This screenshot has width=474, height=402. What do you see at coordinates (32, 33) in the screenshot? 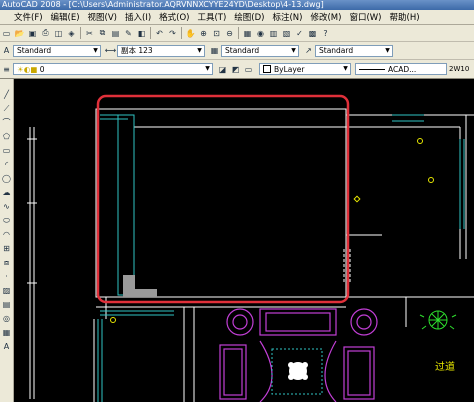
I see `save-icon: ▣` at bounding box center [32, 33].